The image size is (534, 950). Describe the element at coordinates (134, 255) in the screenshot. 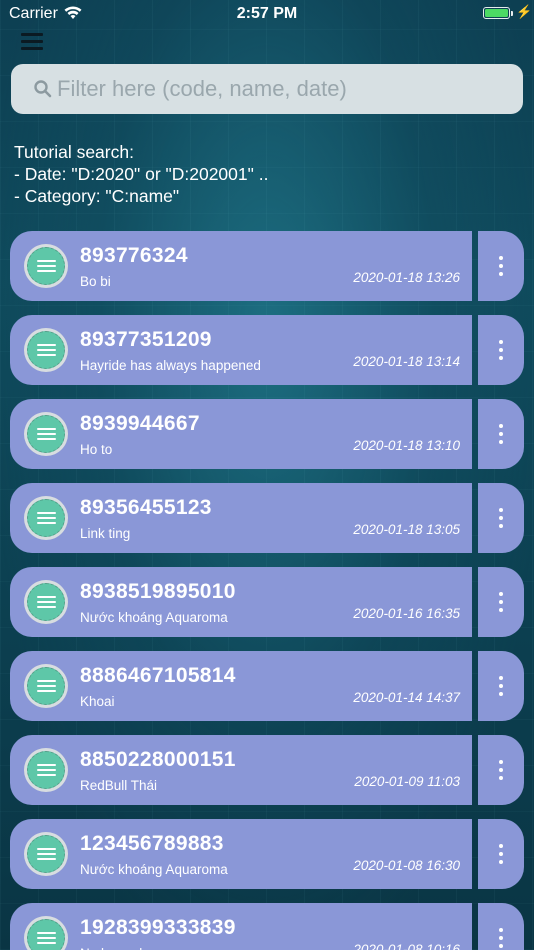

I see `item-code: 893776324` at that location.